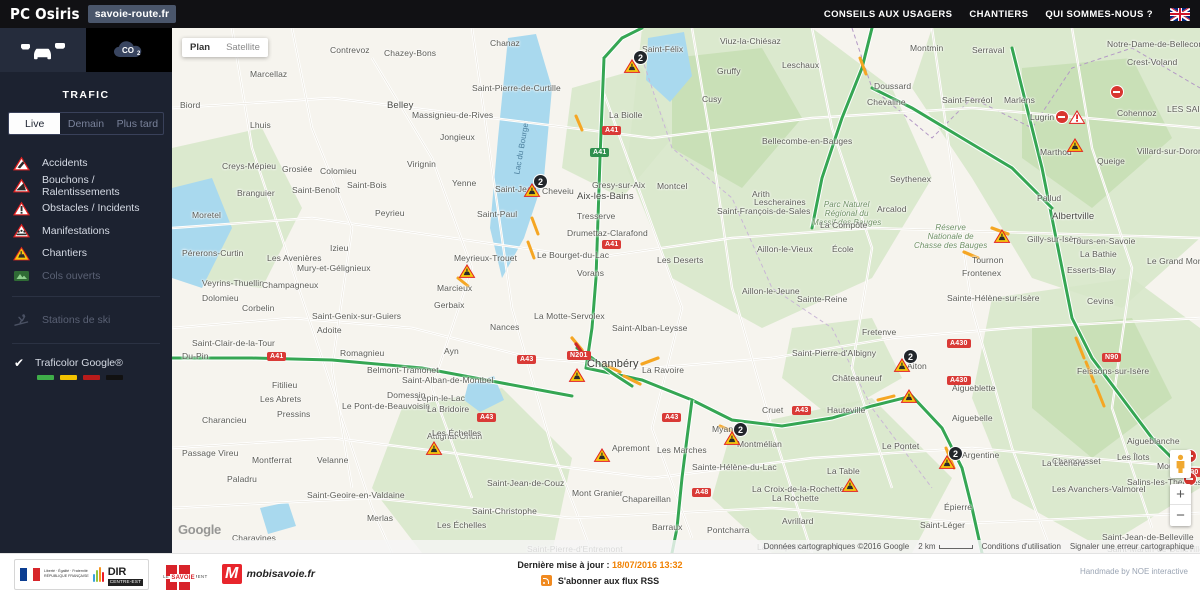  I want to click on map-place-label: Gerbaix, so click(449, 305).